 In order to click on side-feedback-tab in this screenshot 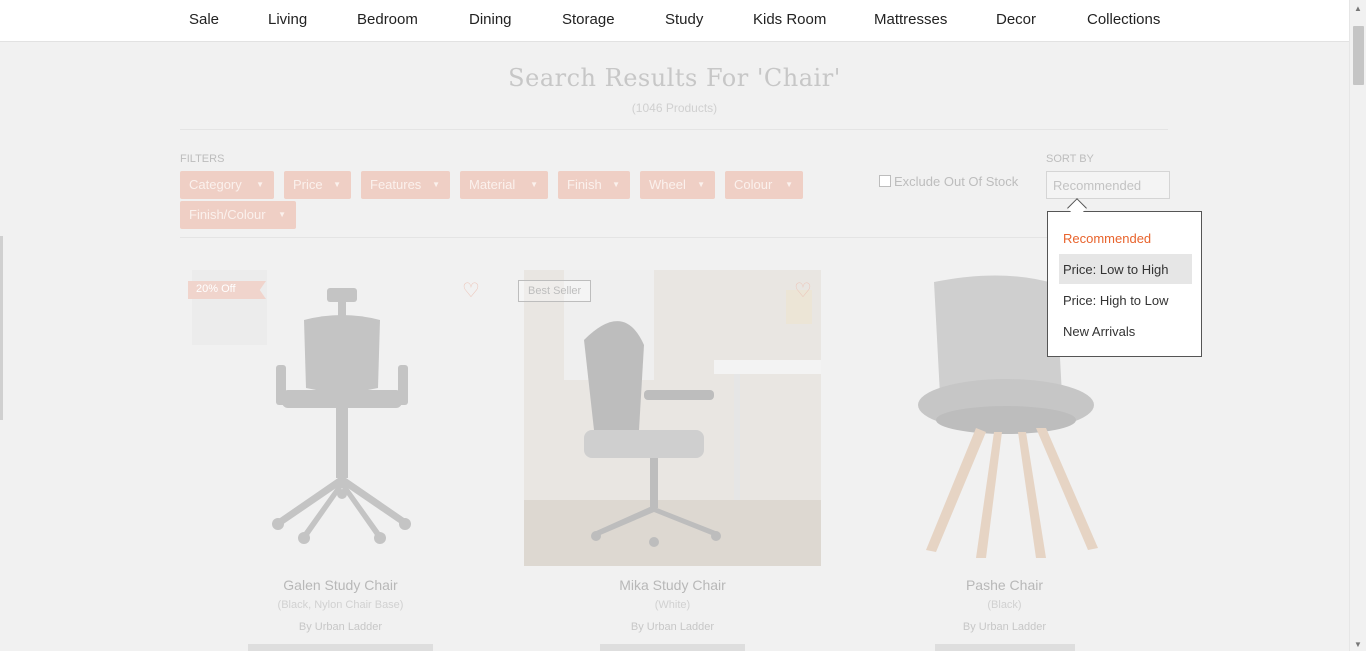, I will do `click(1, 328)`.